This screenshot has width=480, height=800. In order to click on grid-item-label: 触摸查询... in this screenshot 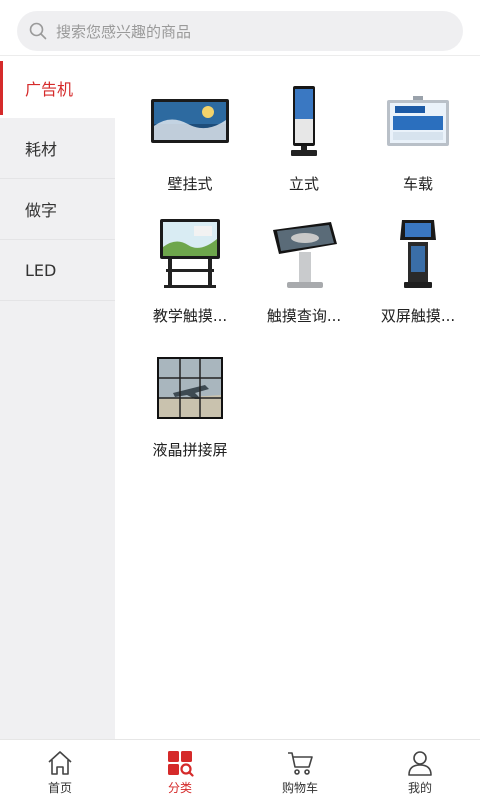, I will do `click(304, 316)`.